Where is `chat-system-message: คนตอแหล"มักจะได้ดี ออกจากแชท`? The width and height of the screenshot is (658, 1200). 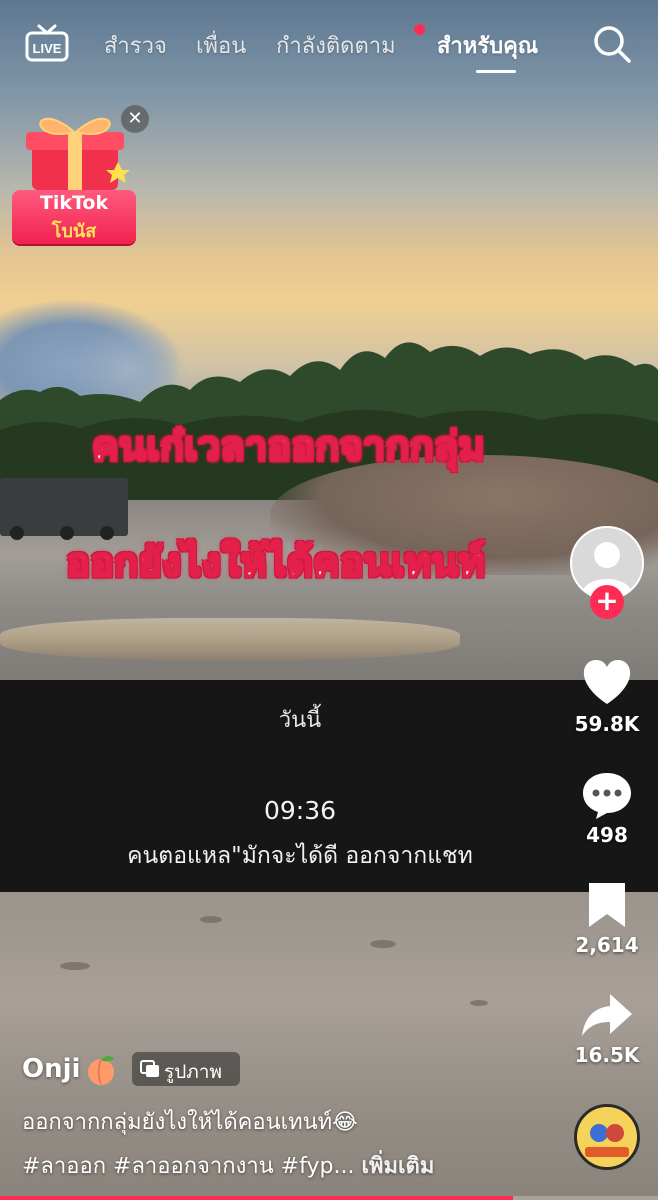
chat-system-message: คนตอแหล"มักจะได้ดี ออกจากแชท is located at coordinates (300, 856).